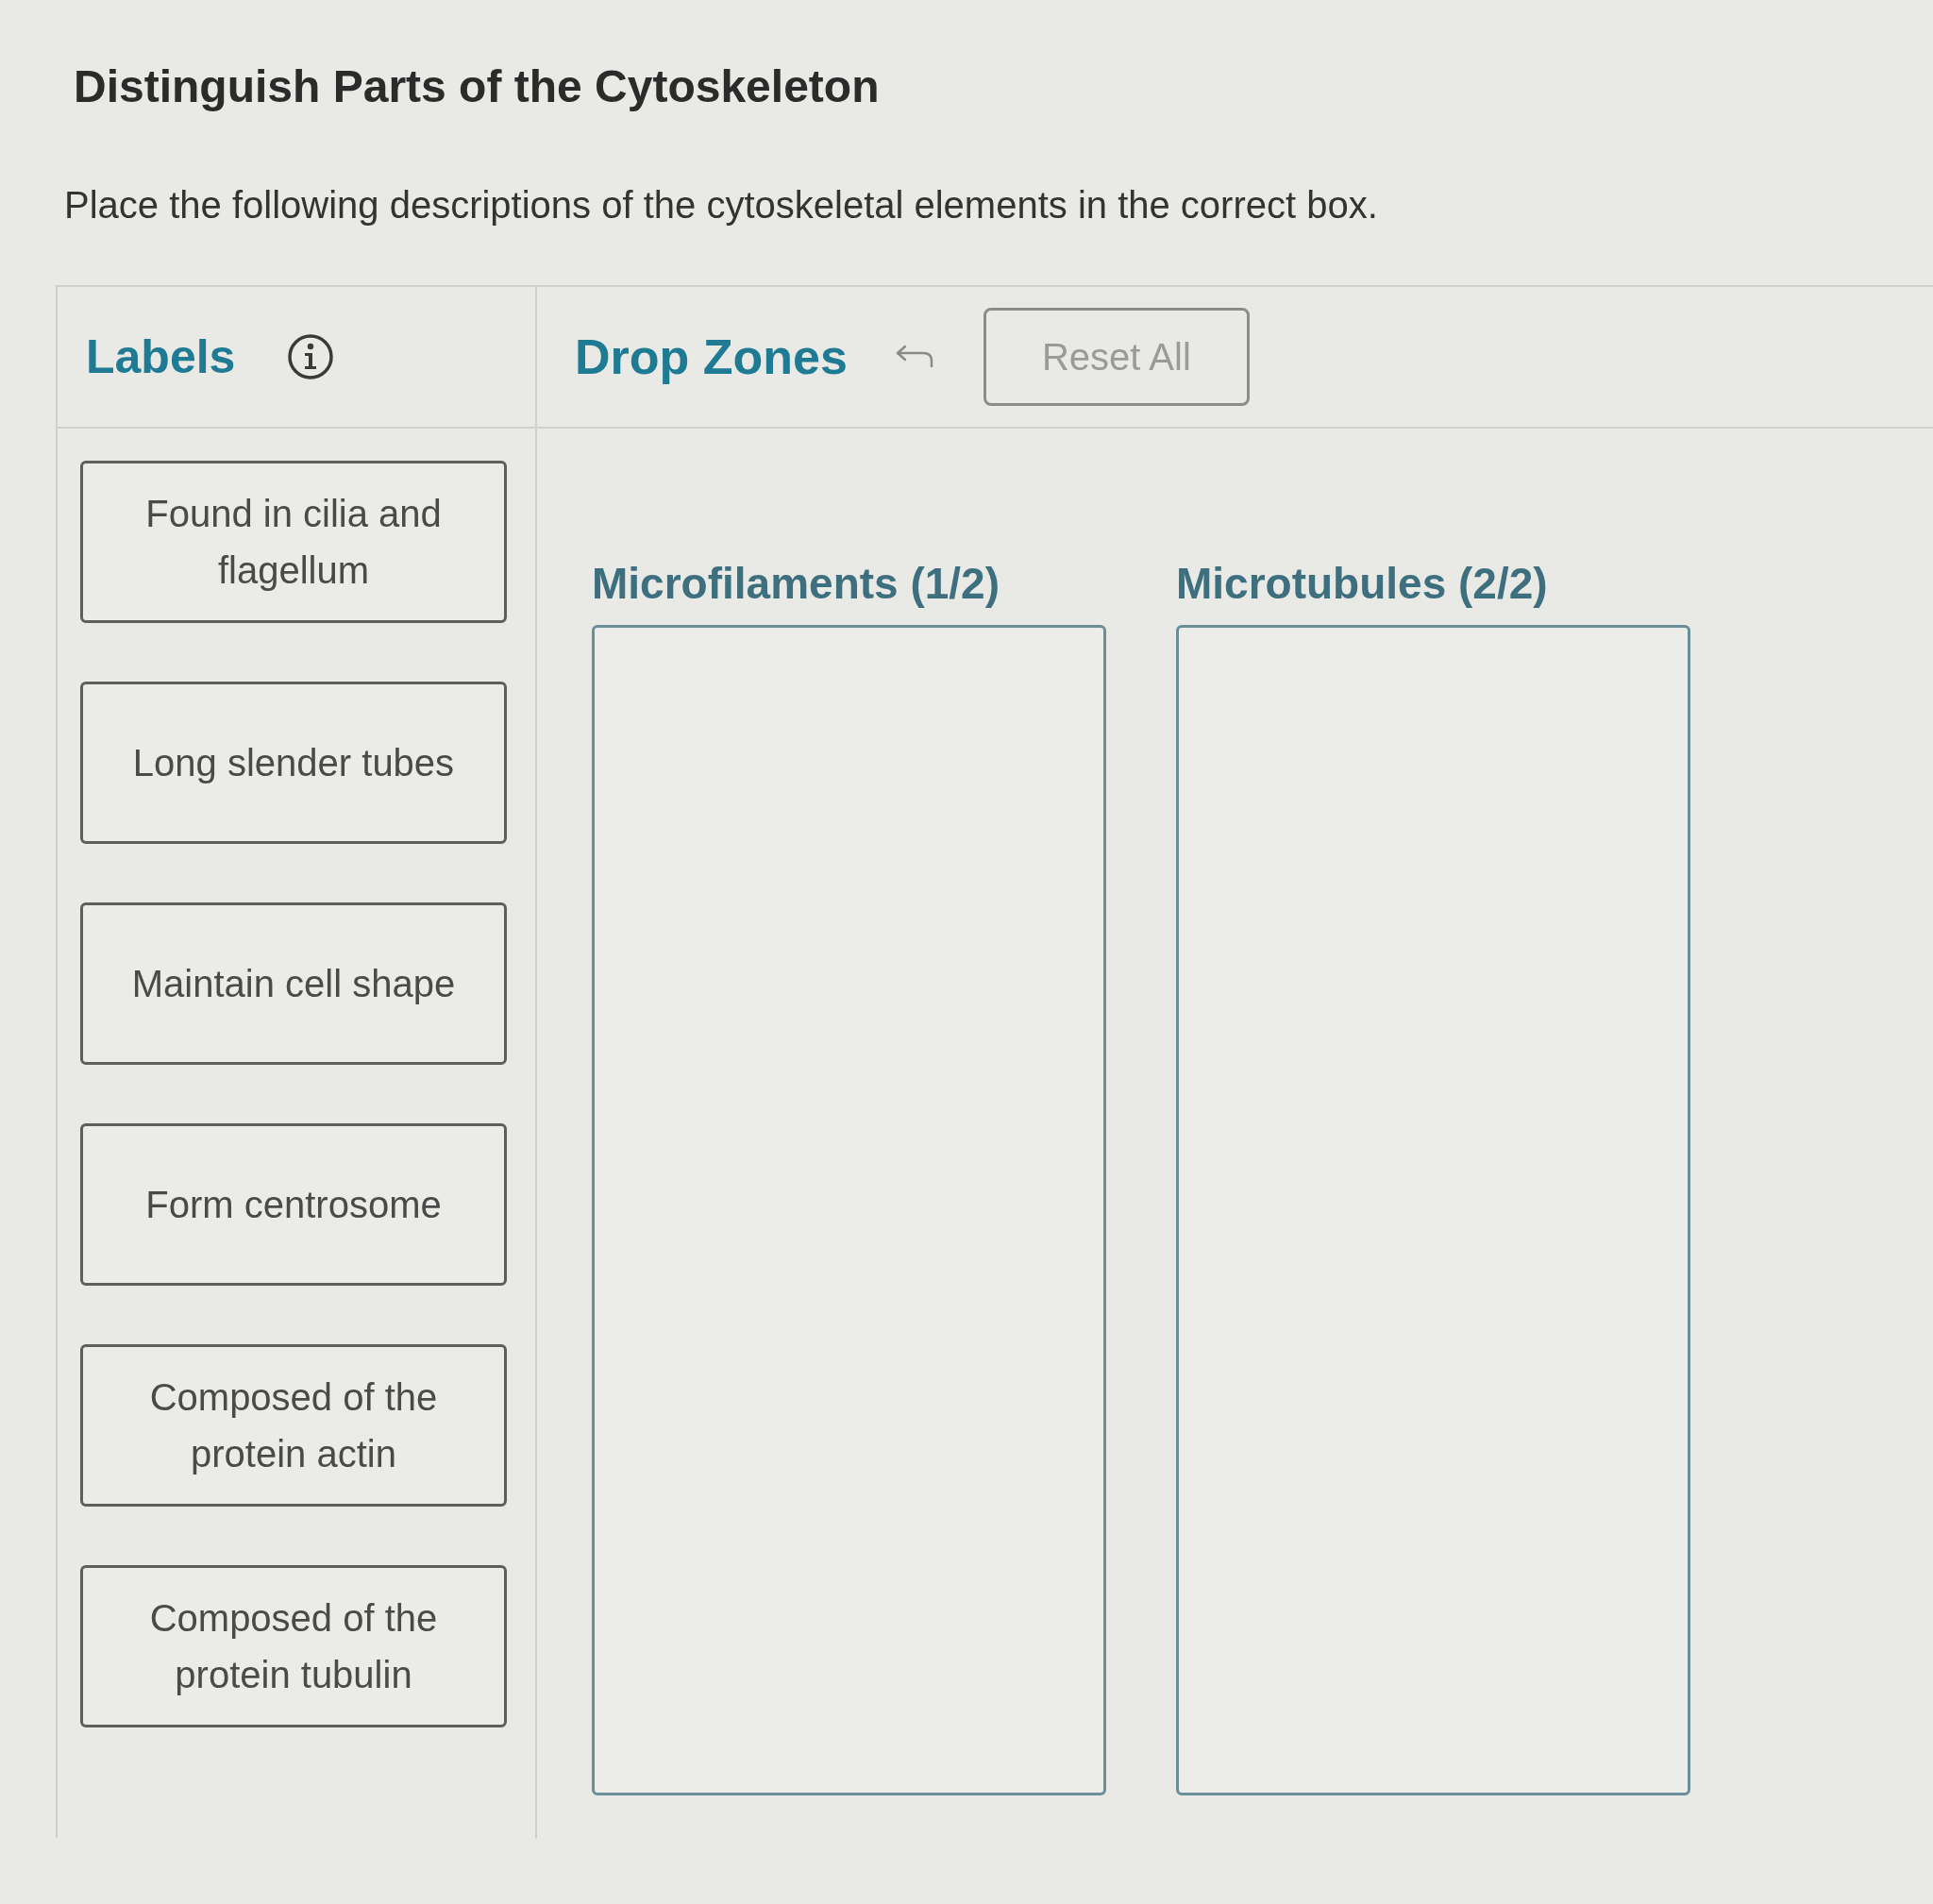  I want to click on drop-zone-title: Microfilaments (1/2), so click(796, 584).